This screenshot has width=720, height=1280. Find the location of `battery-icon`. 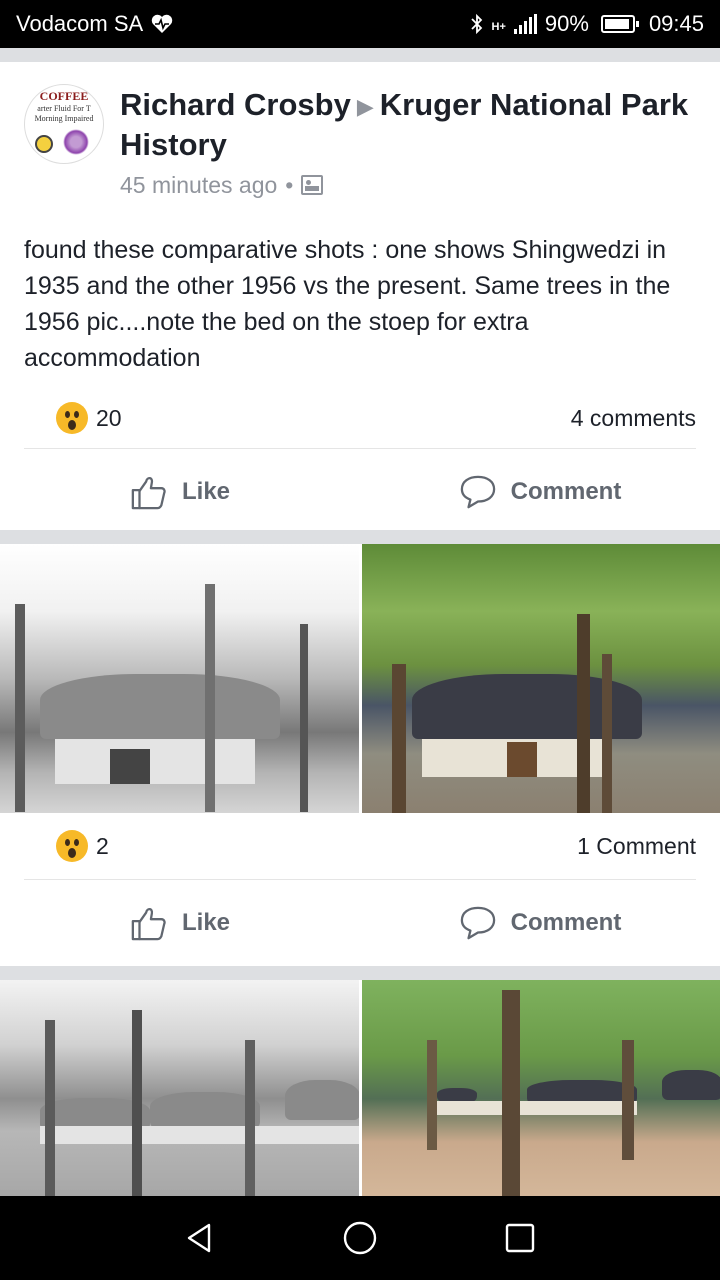

battery-icon is located at coordinates (619, 24).